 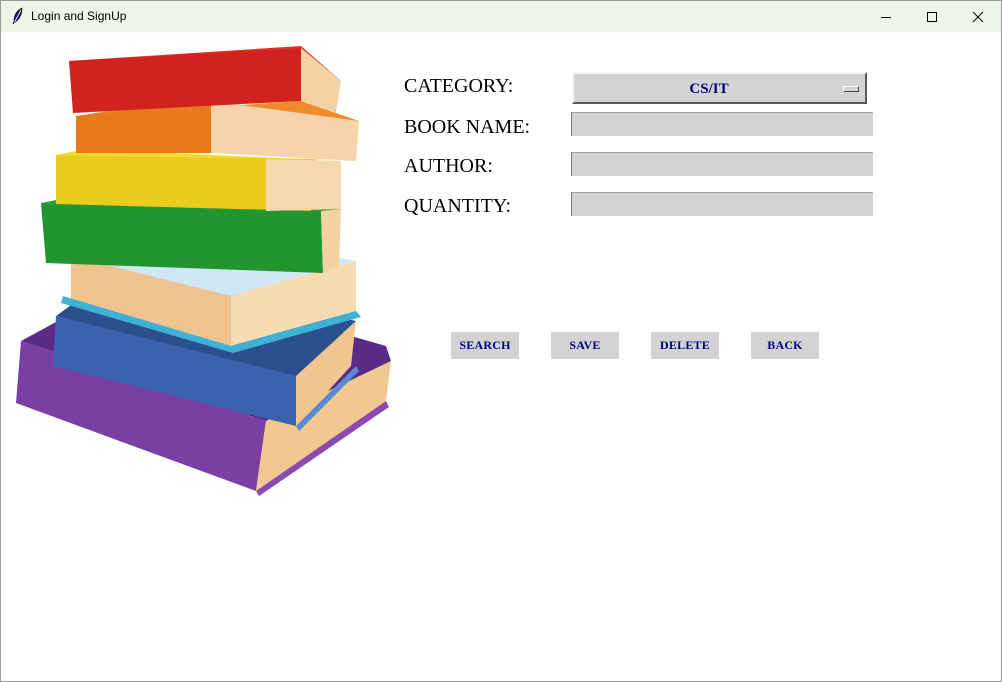 I want to click on author-input, so click(x=722, y=164).